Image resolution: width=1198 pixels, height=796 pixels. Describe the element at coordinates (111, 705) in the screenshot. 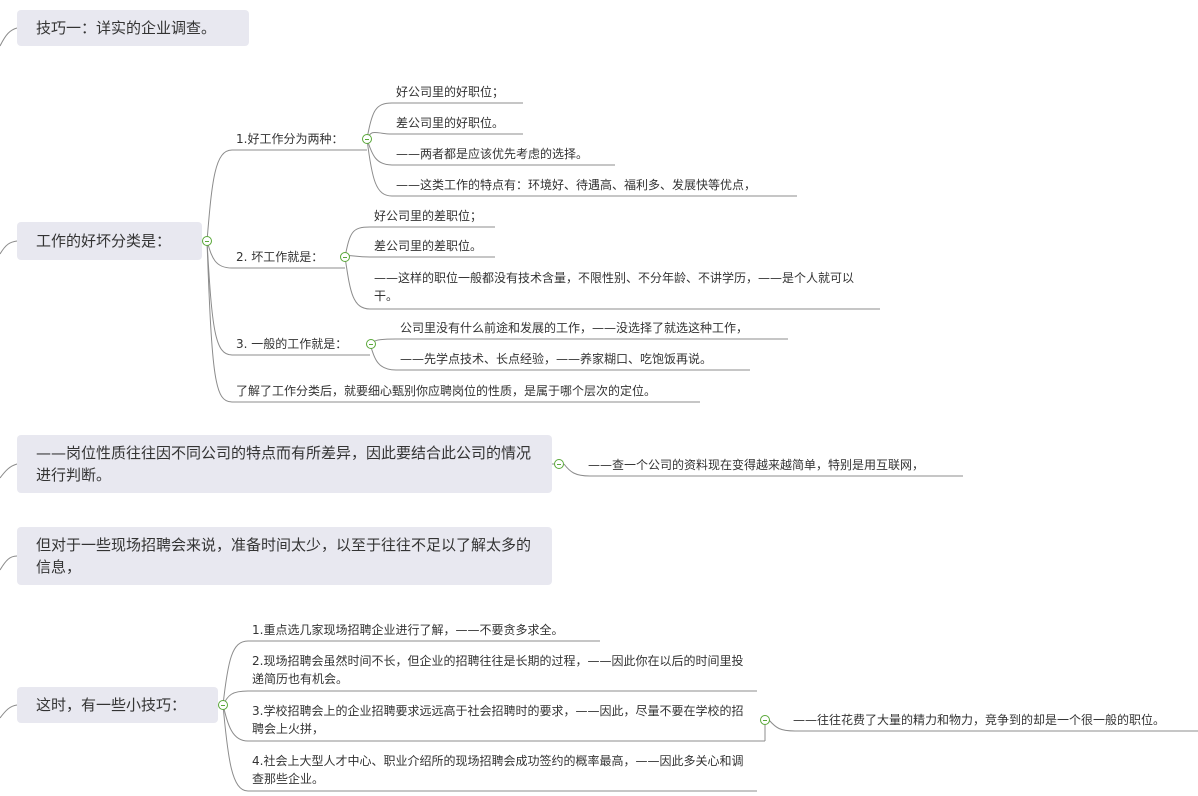

I see `topic-label: 这时，有一些小技巧：` at that location.